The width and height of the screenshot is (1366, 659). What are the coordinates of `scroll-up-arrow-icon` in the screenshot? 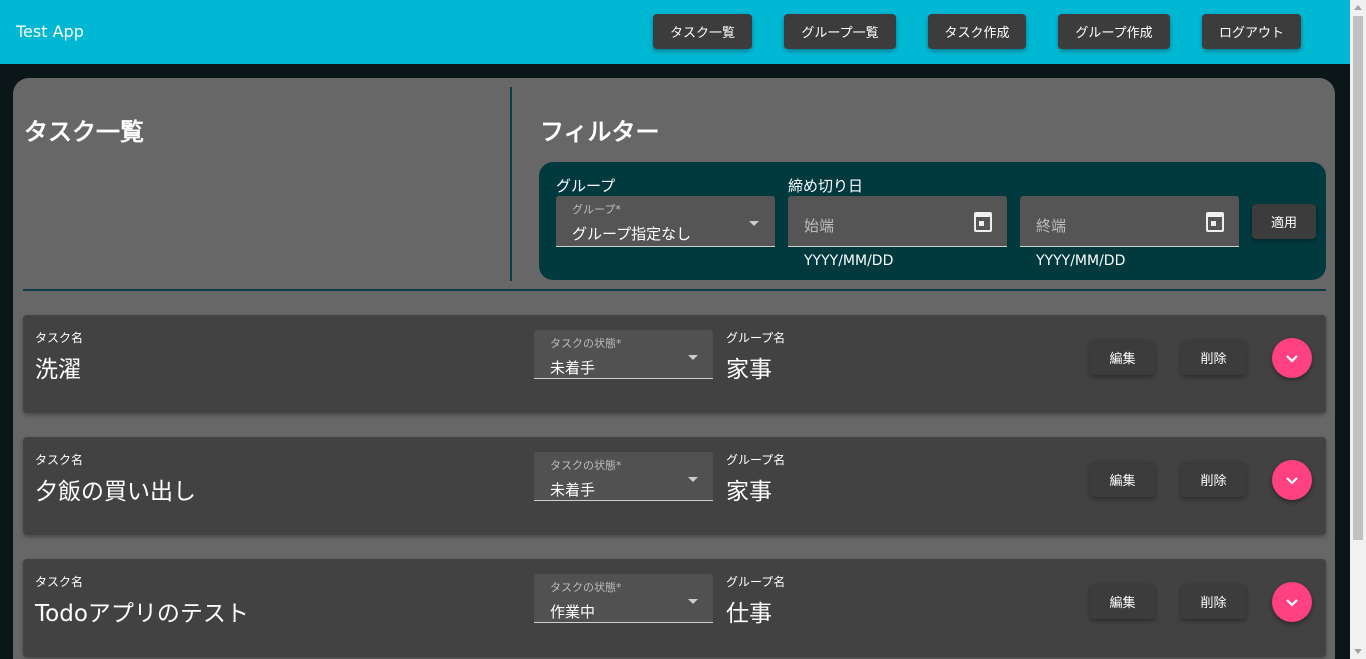 It's located at (1358, 7).